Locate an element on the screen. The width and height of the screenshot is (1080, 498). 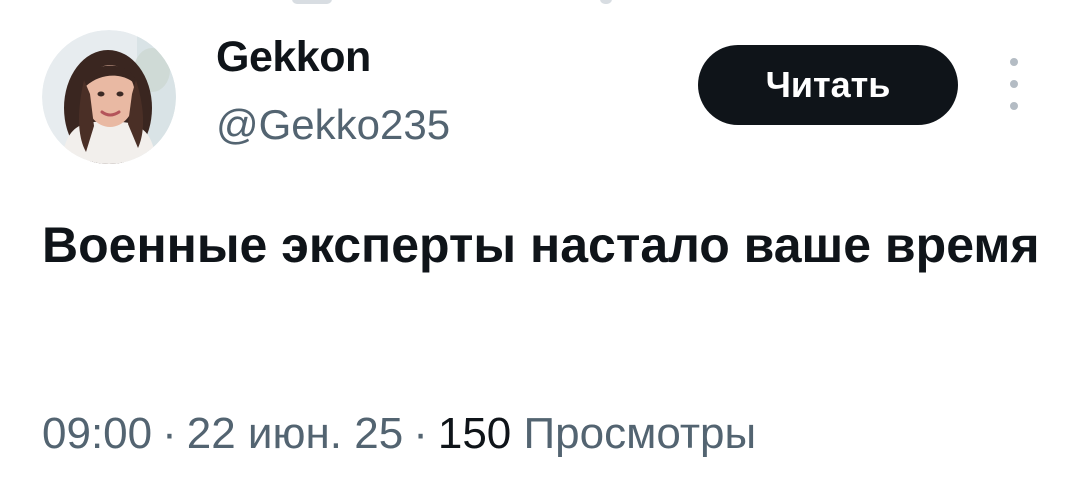
more-vertical-icon is located at coordinates (1014, 84).